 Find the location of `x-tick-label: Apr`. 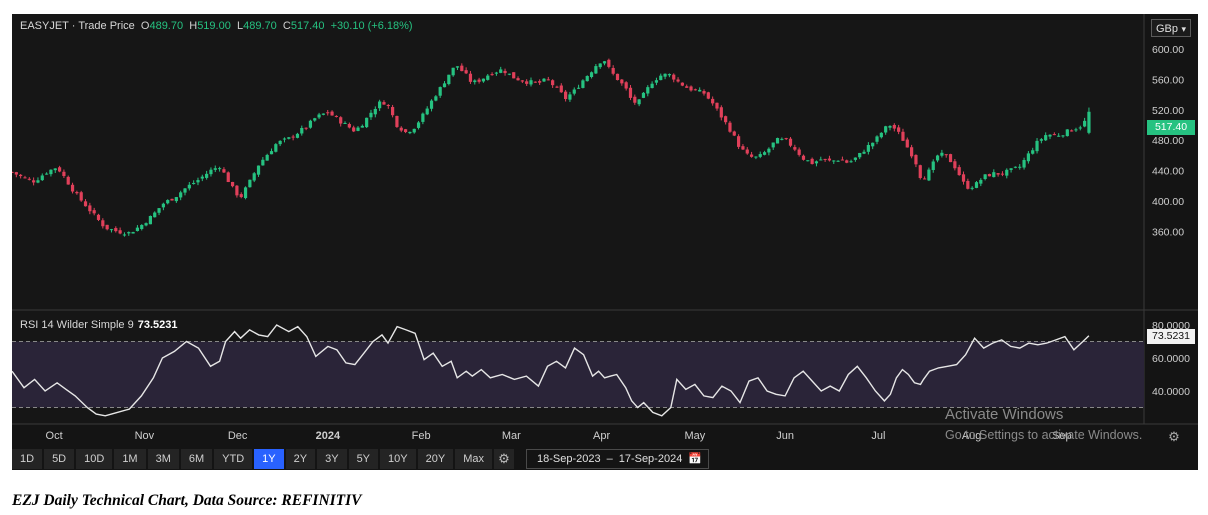

x-tick-label: Apr is located at coordinates (601, 436).